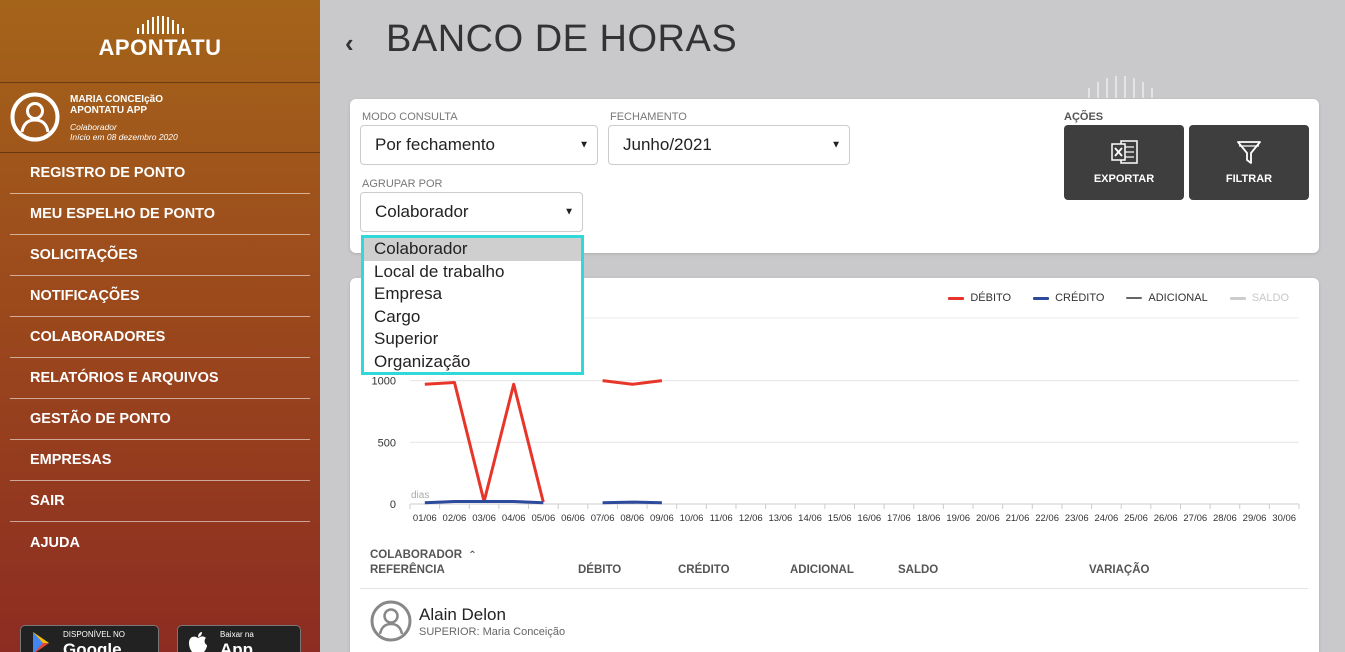  Describe the element at coordinates (435, 144) in the screenshot. I see `modo-consulta-value: Por fechamento` at that location.